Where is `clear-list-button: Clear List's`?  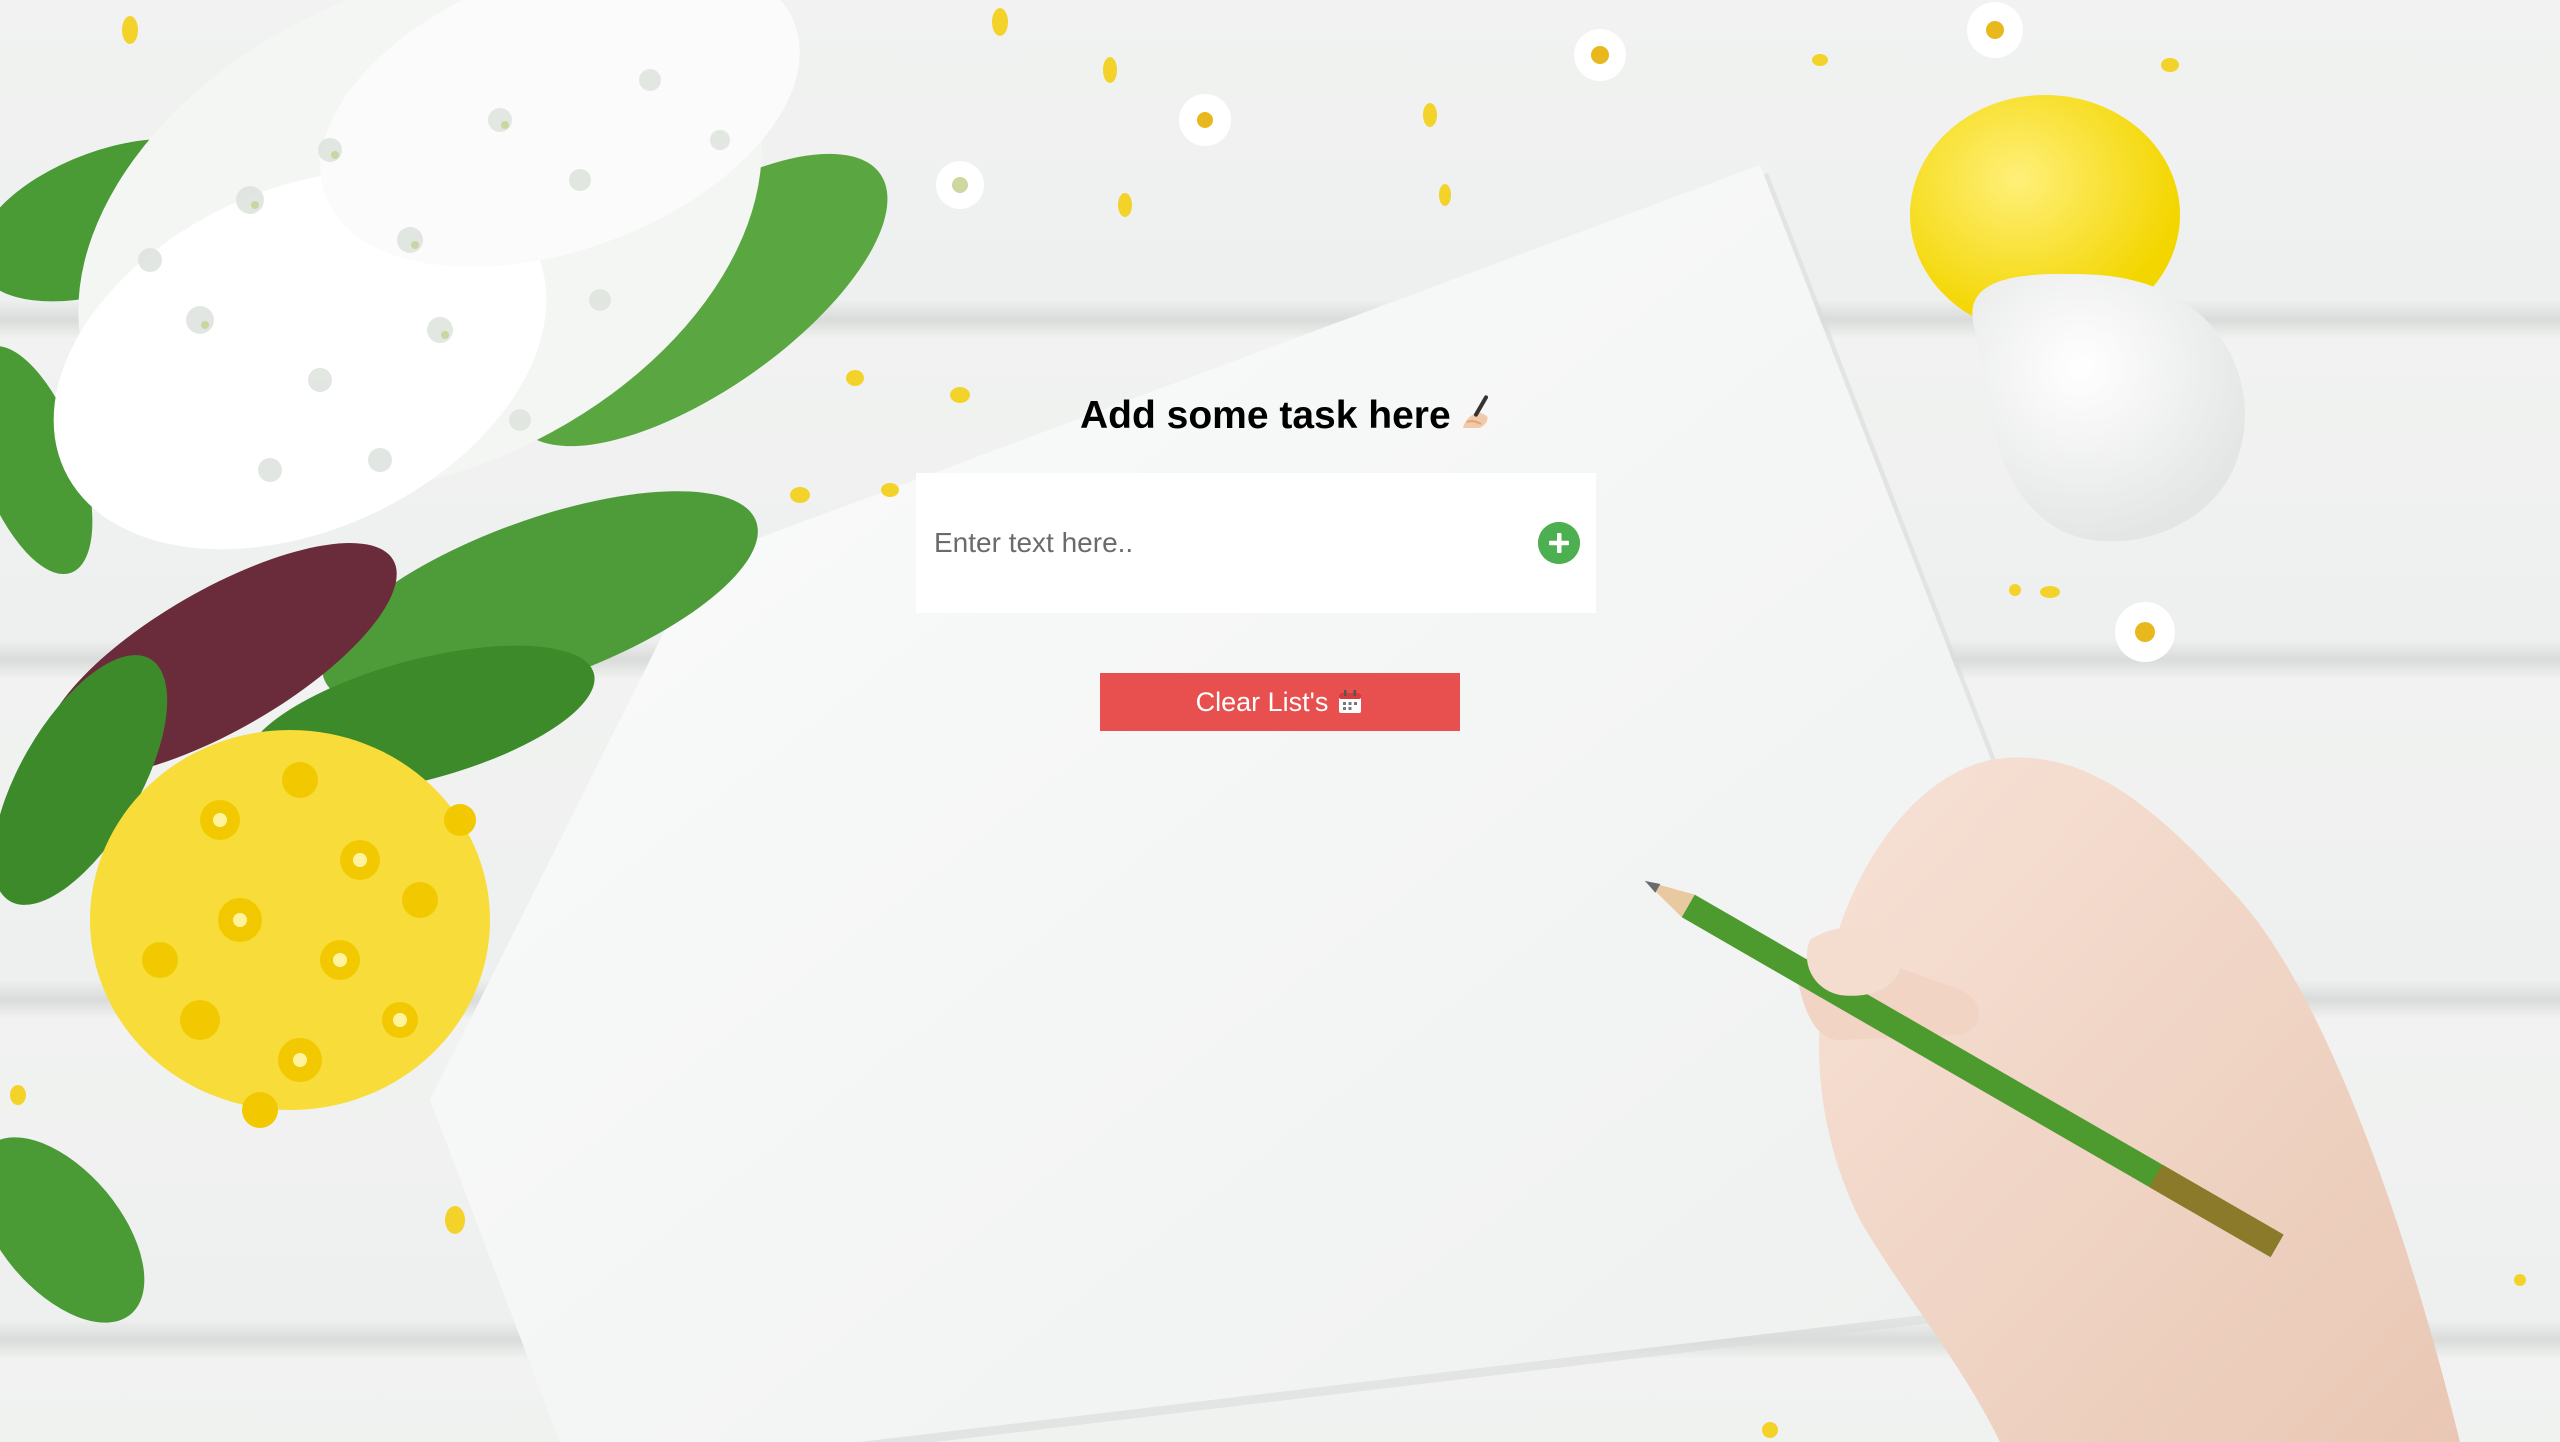
clear-list-button: Clear List's is located at coordinates (1280, 702).